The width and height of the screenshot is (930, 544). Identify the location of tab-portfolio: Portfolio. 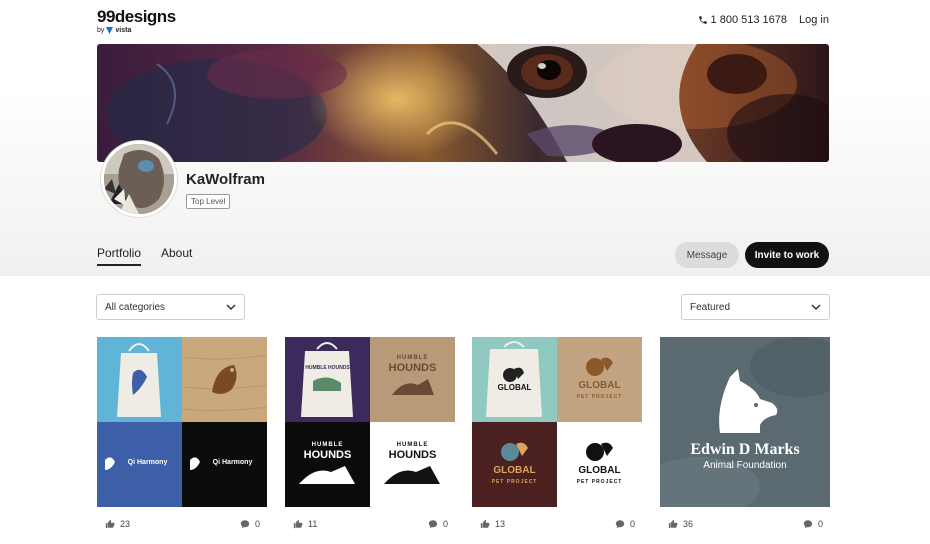
(119, 256).